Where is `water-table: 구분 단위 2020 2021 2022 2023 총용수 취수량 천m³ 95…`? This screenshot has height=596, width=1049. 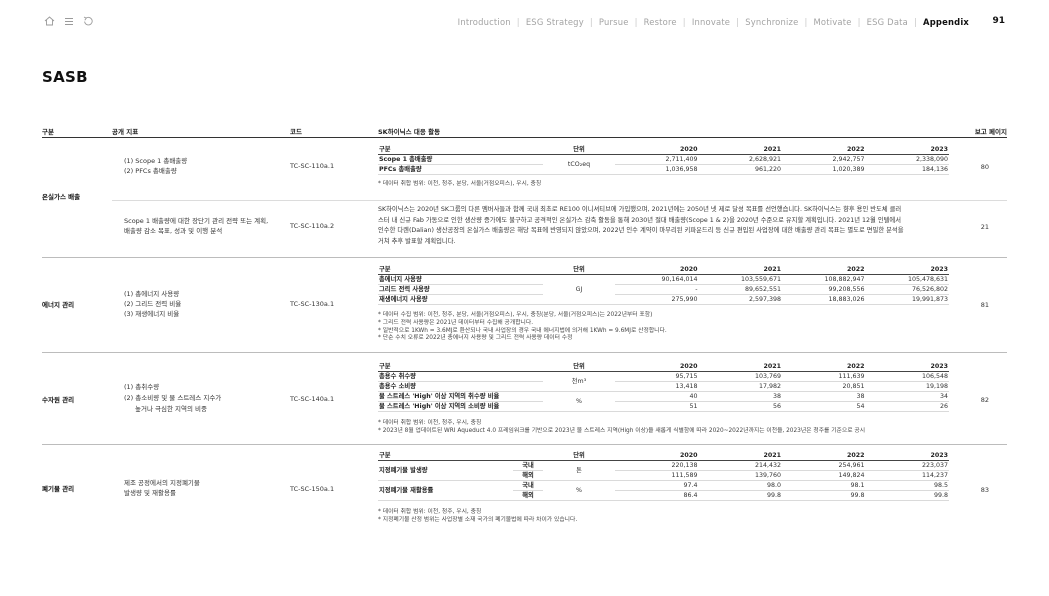 water-table: 구분 단위 2020 2021 2022 2023 총용수 취수량 천m³ 95… is located at coordinates (663, 387).